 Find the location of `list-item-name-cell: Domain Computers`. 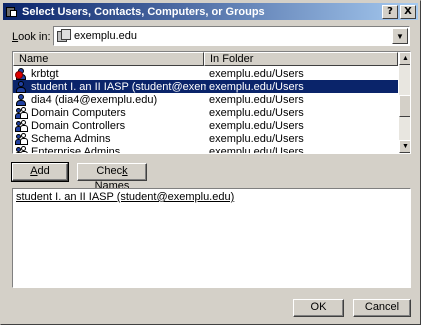

list-item-name-cell: Domain Computers is located at coordinates (109, 112).